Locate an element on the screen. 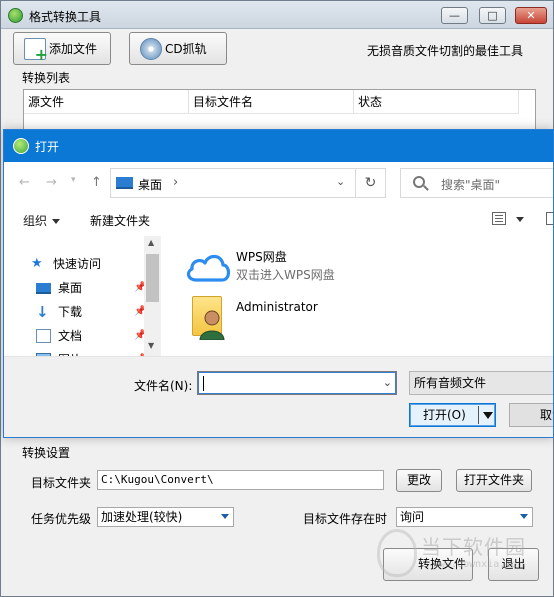 The width and height of the screenshot is (554, 597). priority-label: 任务优先级 is located at coordinates (61, 519).